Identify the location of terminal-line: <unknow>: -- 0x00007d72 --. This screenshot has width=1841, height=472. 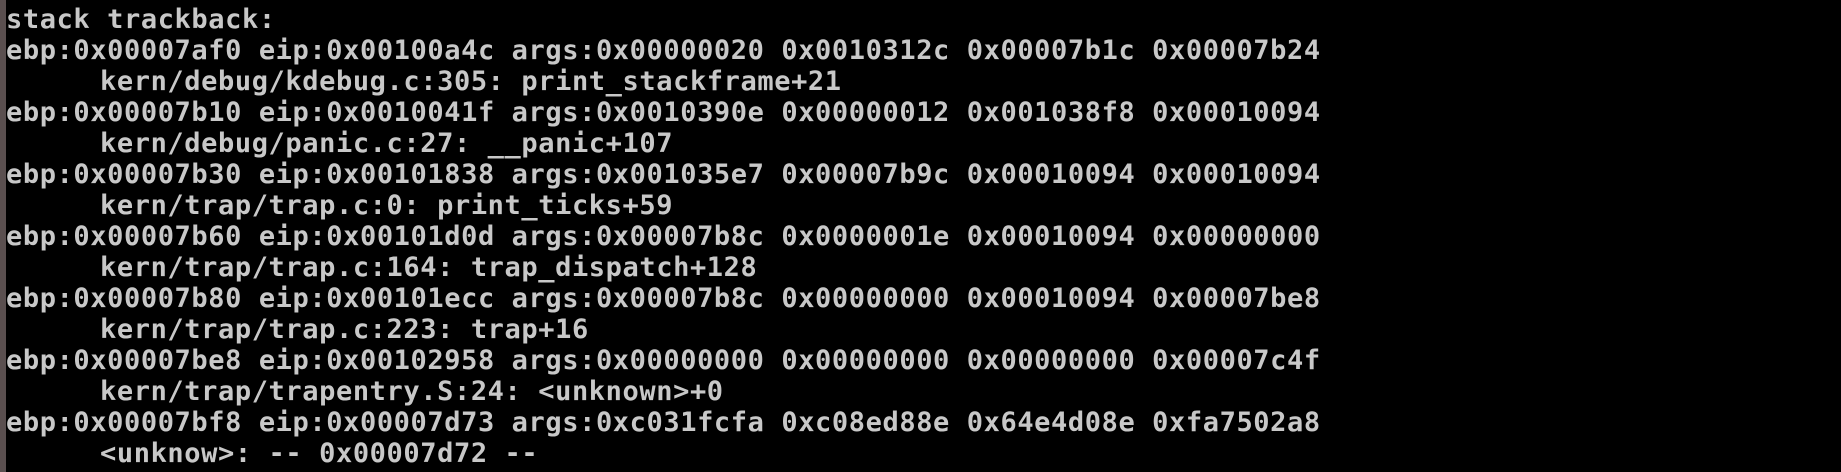
(319, 453).